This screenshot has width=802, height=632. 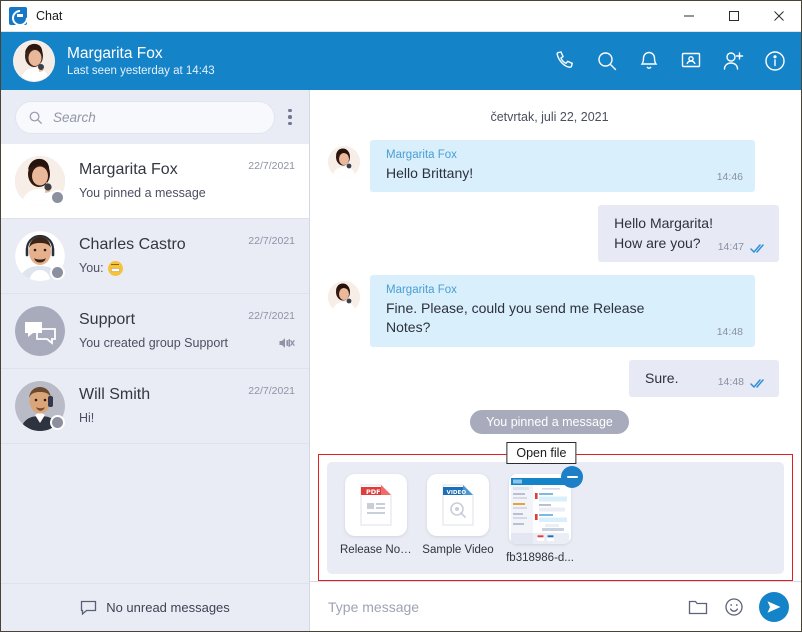 I want to click on conversation-preview: Hi!, so click(x=159, y=418).